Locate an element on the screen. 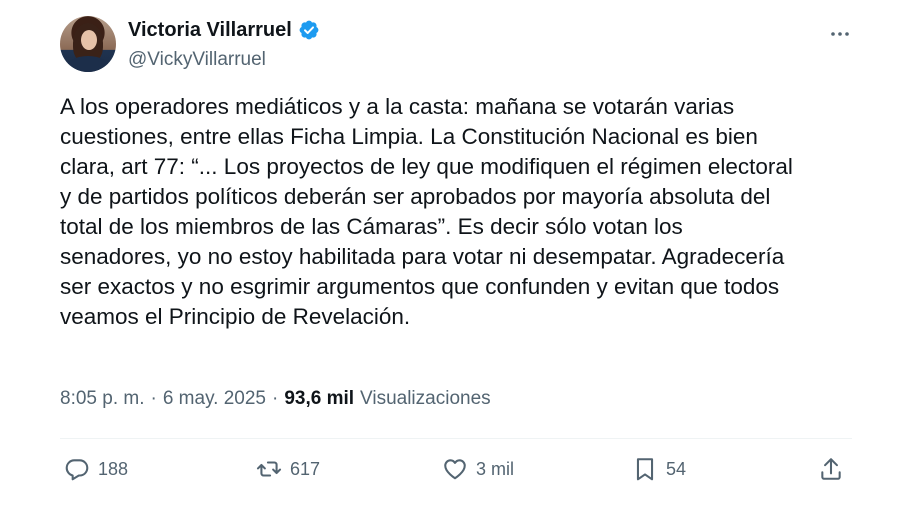  reply-button: 188 is located at coordinates (96, 469).